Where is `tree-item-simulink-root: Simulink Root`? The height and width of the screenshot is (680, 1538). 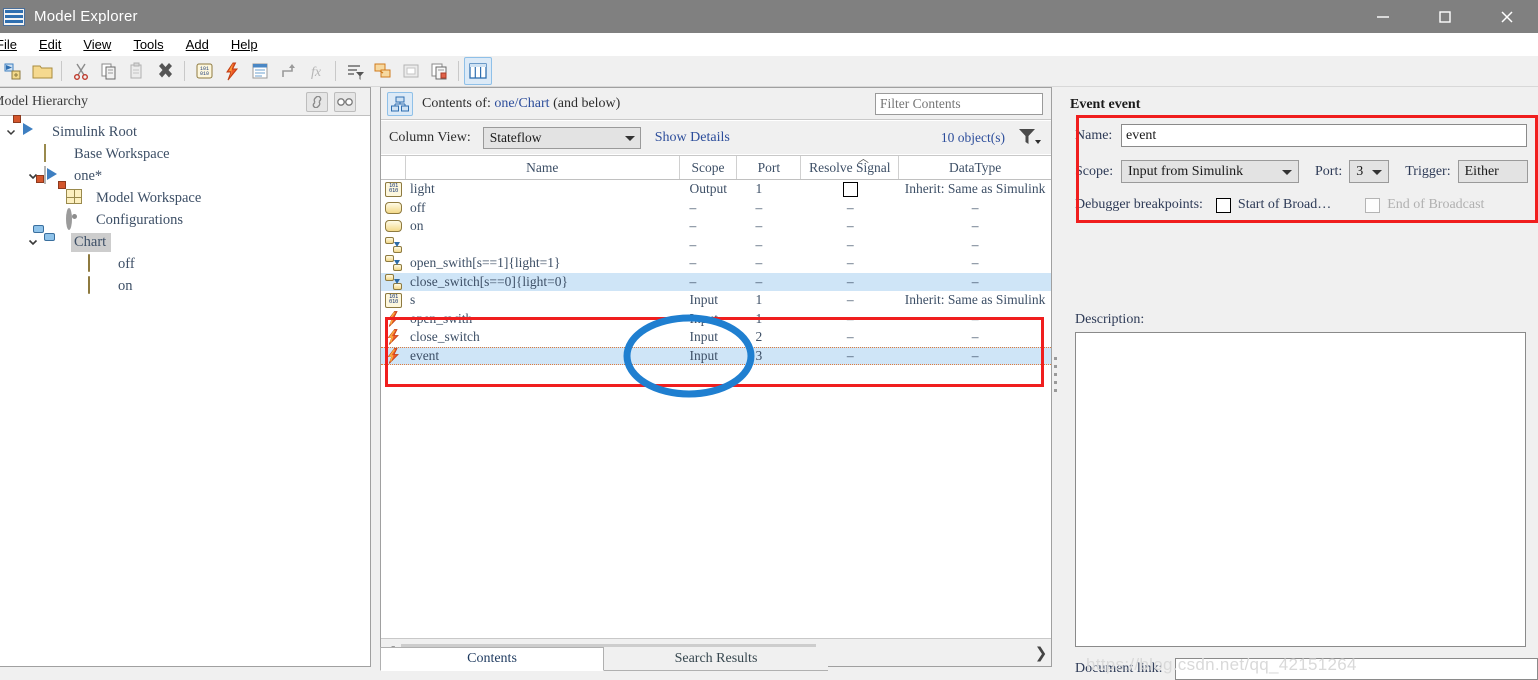 tree-item-simulink-root: Simulink Root is located at coordinates (185, 129).